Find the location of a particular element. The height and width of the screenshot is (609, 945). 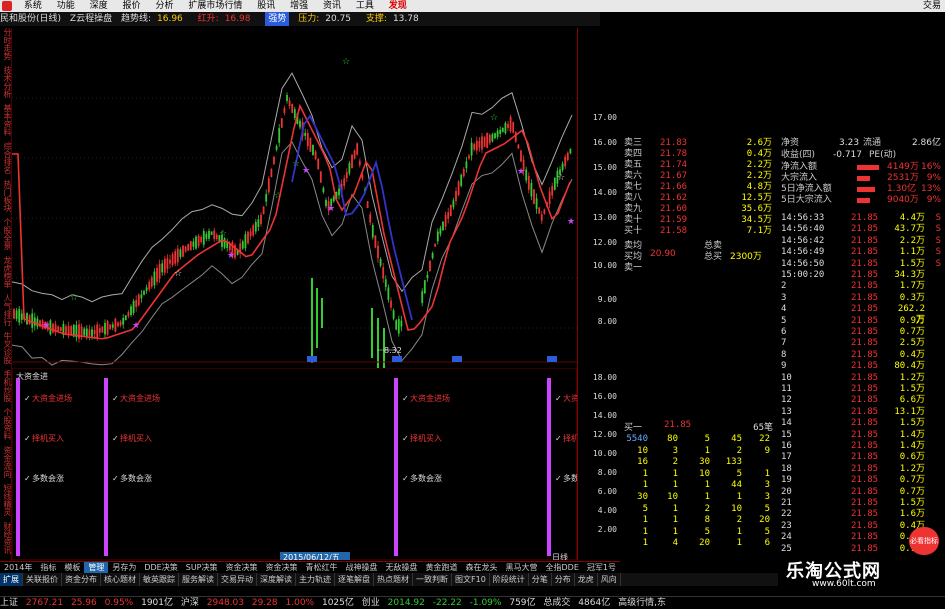

left-tab: 财经资讯 is located at coordinates (6, 538).